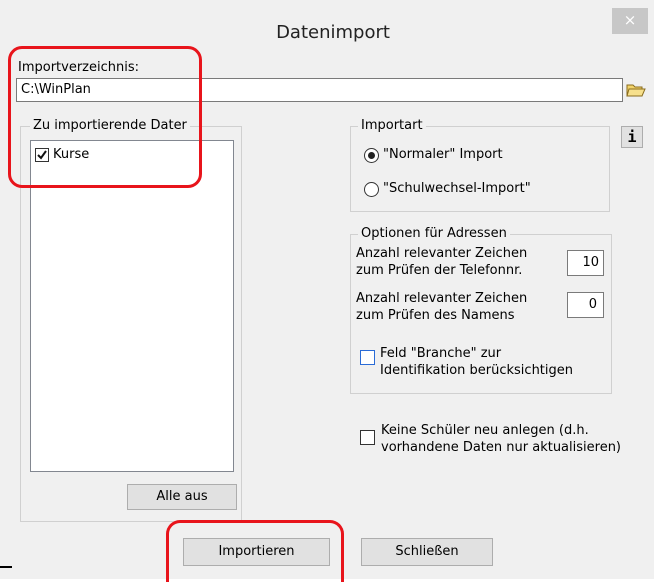 This screenshot has height=582, width=654. What do you see at coordinates (480, 169) in the screenshot?
I see `import-type-group` at bounding box center [480, 169].